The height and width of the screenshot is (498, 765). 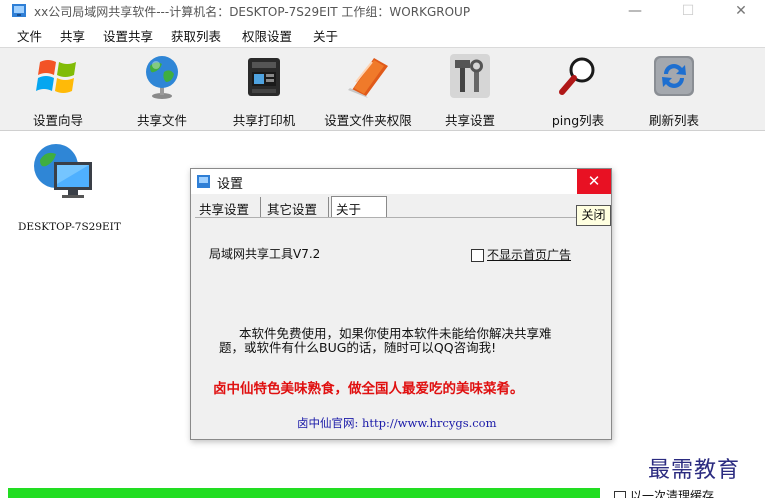 What do you see at coordinates (635, 11) in the screenshot?
I see `minimize-button: —` at bounding box center [635, 11].